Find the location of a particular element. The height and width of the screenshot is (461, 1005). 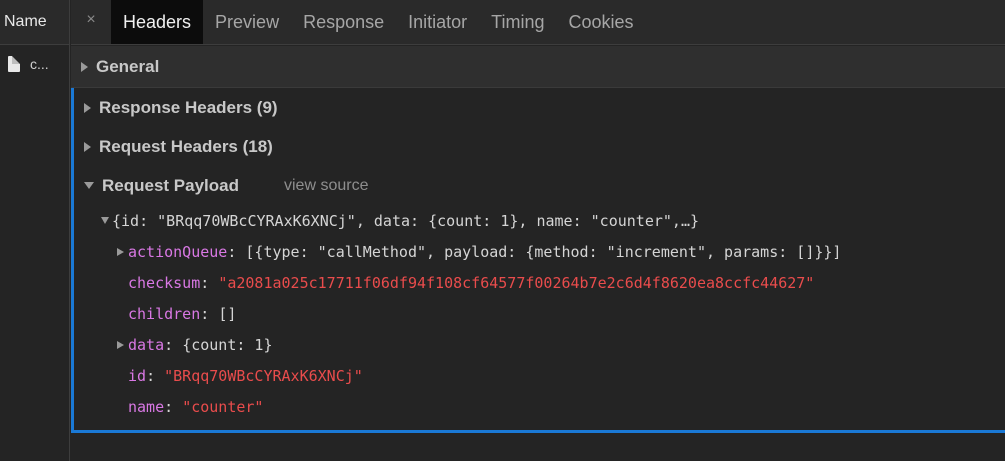

payload-node-children: children: [] is located at coordinates (182, 313).